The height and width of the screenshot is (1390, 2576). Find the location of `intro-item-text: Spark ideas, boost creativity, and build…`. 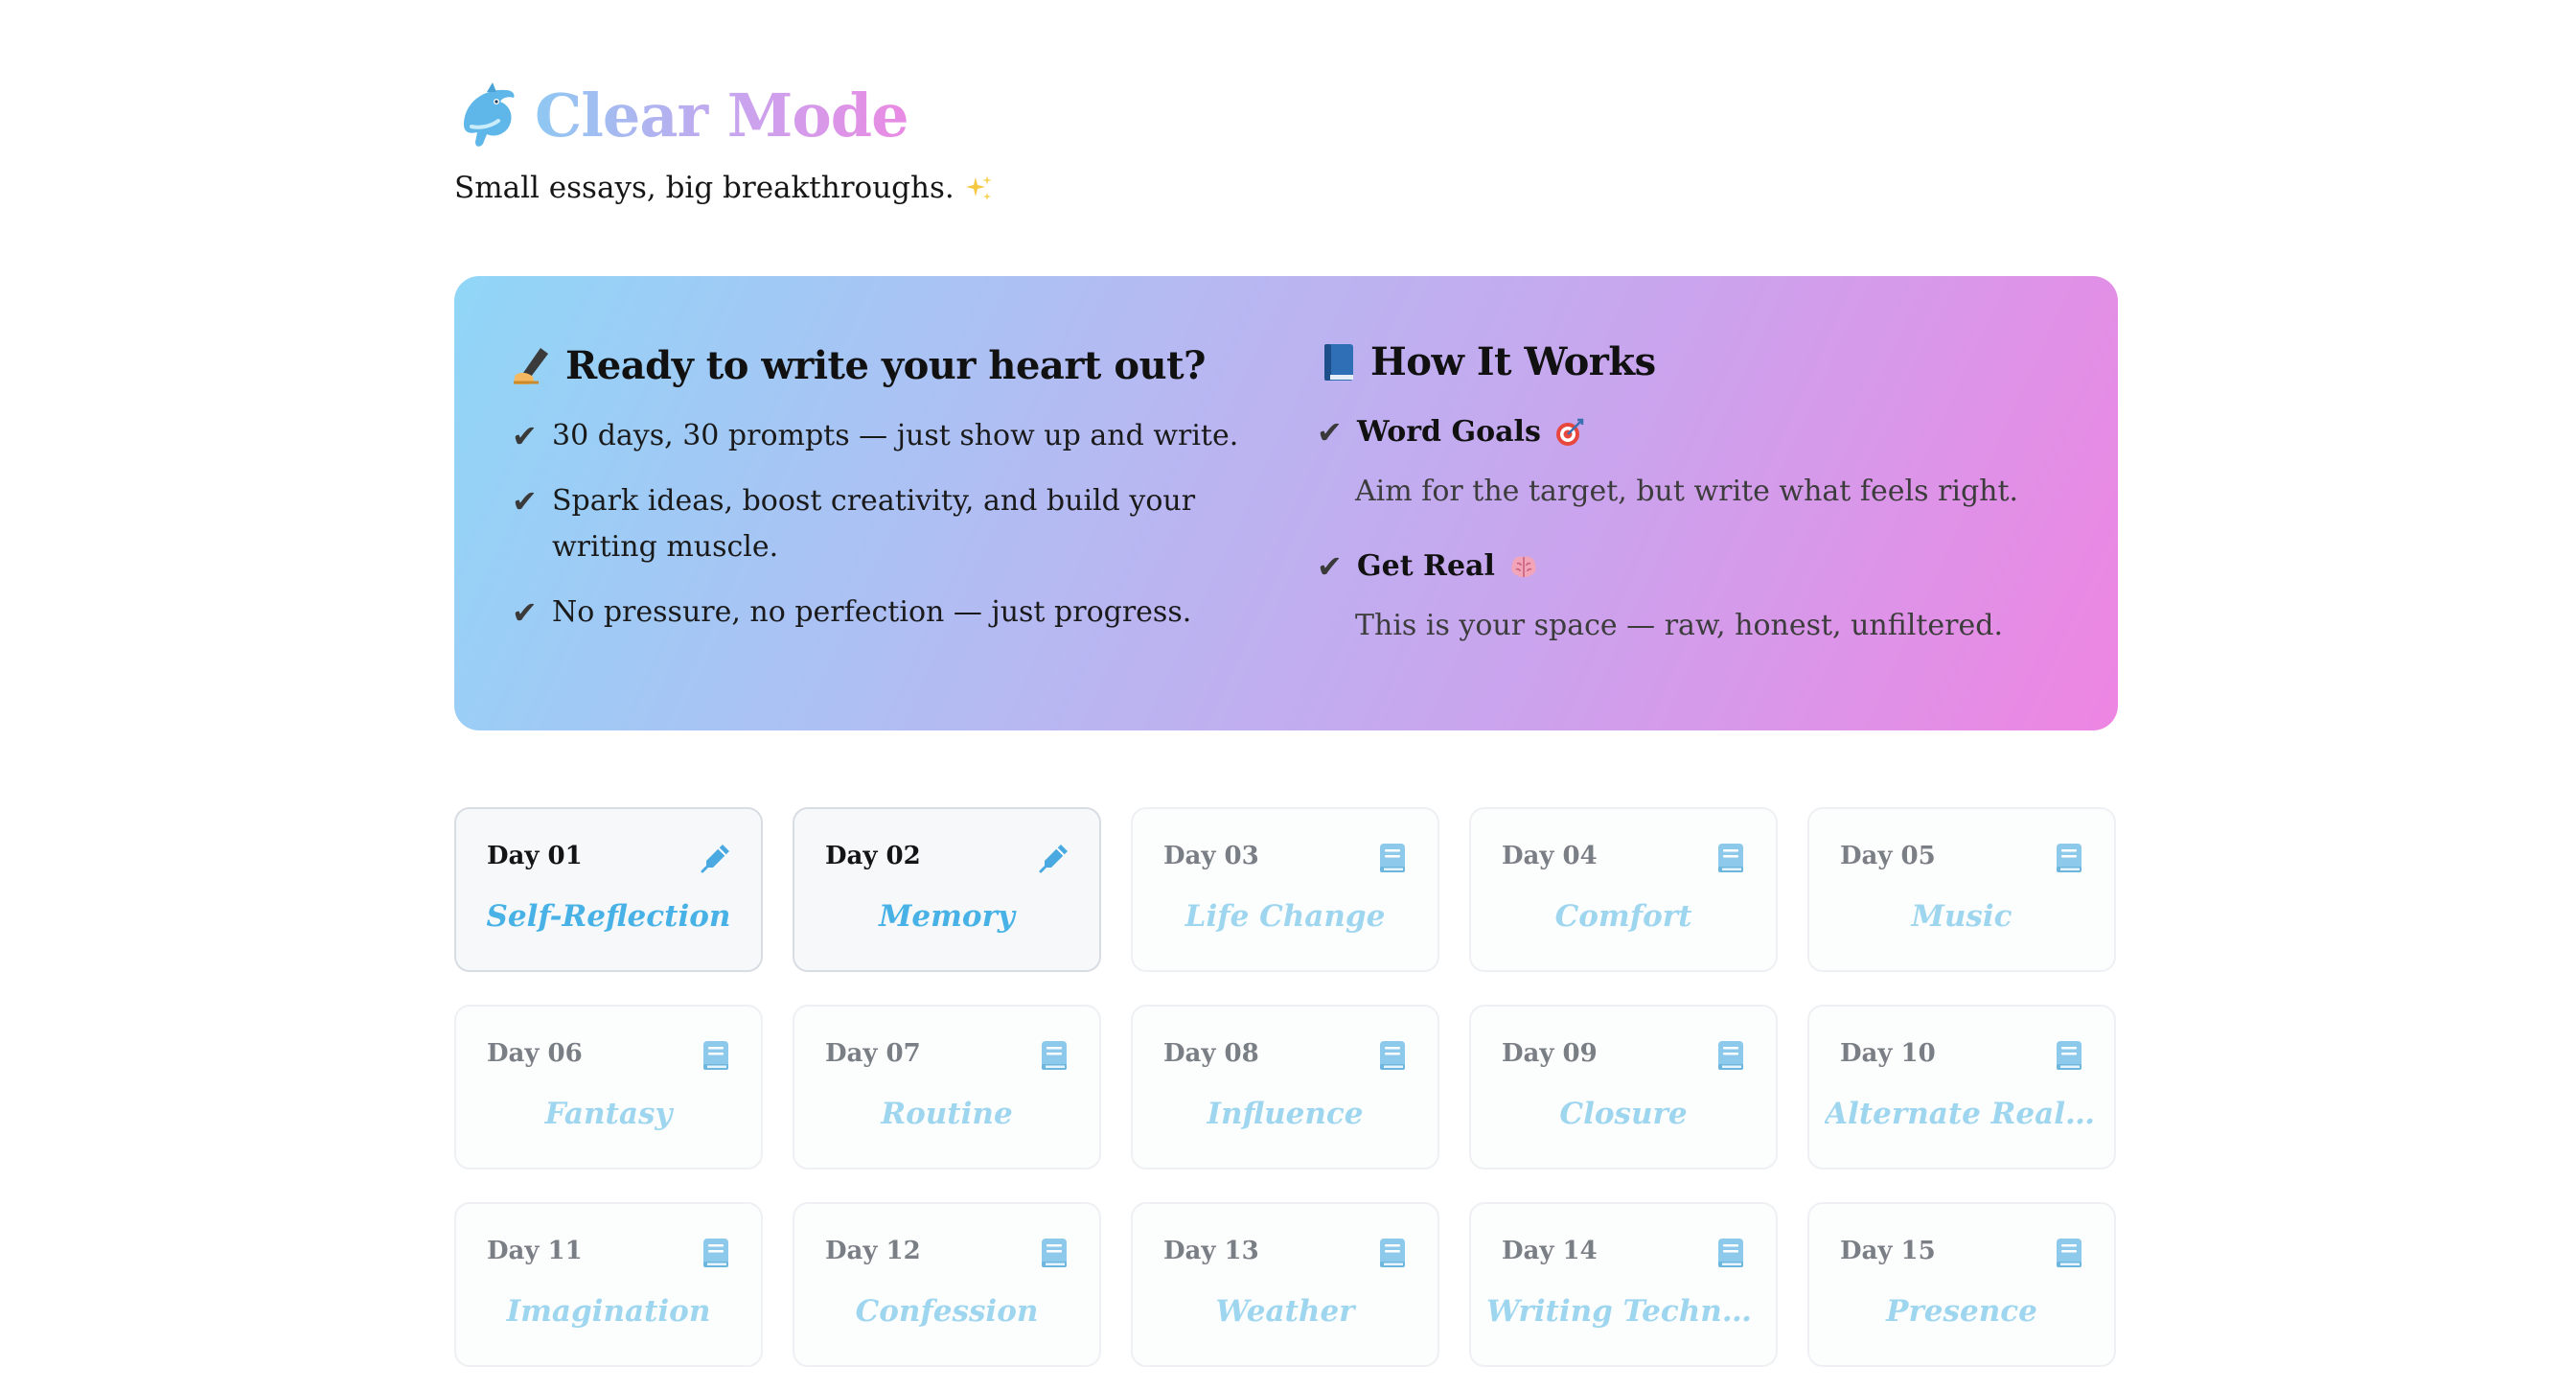

intro-item-text: Spark ideas, boost creativity, and build… is located at coordinates (874, 524).